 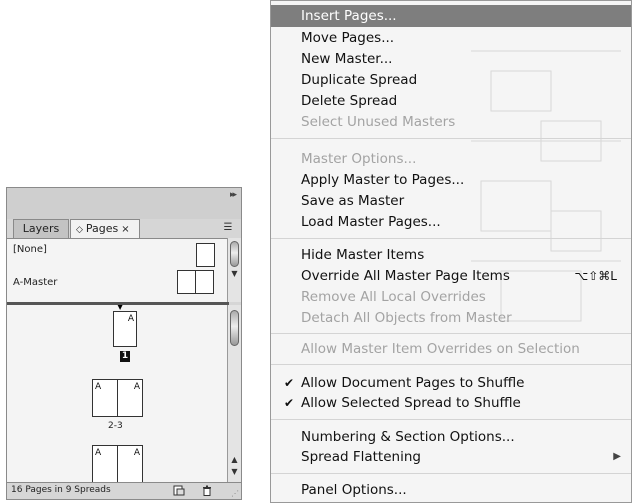 I want to click on menu-item-allow-master-overrides: Allow Master Item Overrides on Selection, so click(x=451, y=349).